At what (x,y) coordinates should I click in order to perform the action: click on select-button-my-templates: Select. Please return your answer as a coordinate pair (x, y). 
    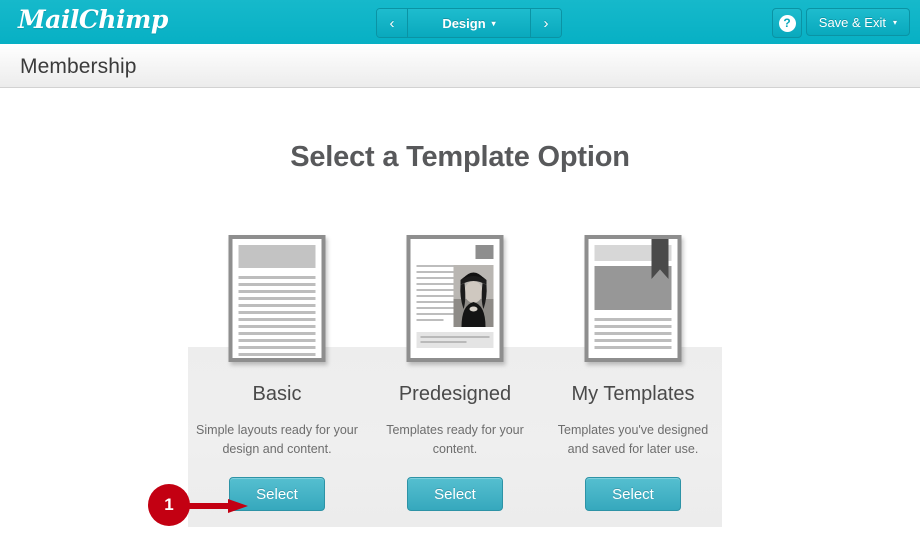
    Looking at the image, I should click on (633, 494).